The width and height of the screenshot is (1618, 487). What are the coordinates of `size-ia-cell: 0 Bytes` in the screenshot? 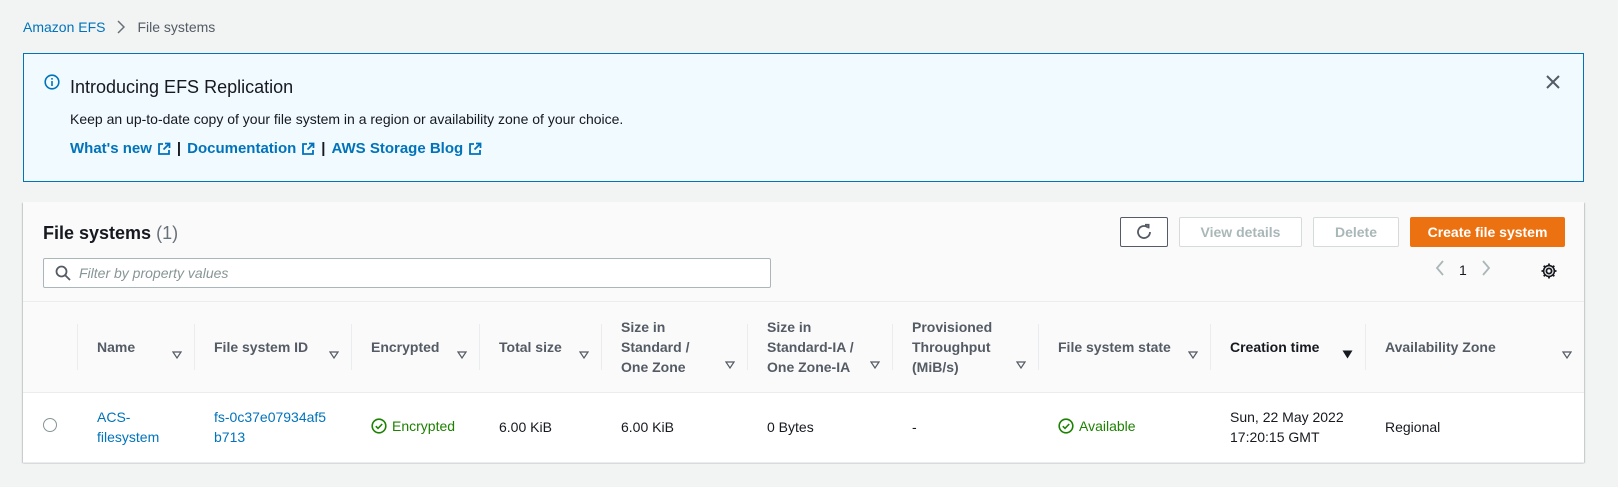 It's located at (819, 427).